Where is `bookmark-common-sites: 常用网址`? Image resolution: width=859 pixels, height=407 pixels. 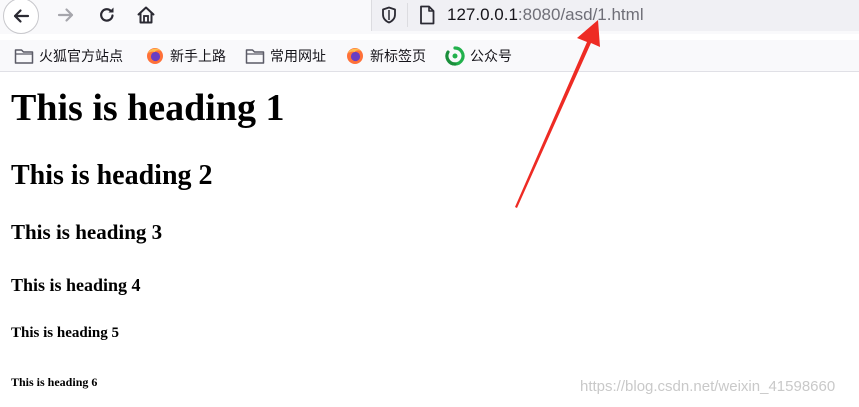
bookmark-common-sites: 常用网址 is located at coordinates (285, 56).